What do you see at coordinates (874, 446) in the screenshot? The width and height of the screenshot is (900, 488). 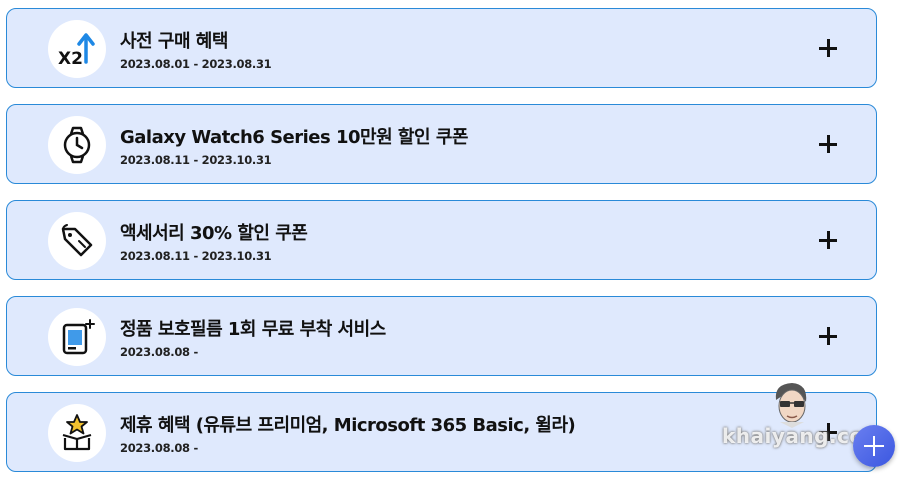 I see `floating-add-button` at bounding box center [874, 446].